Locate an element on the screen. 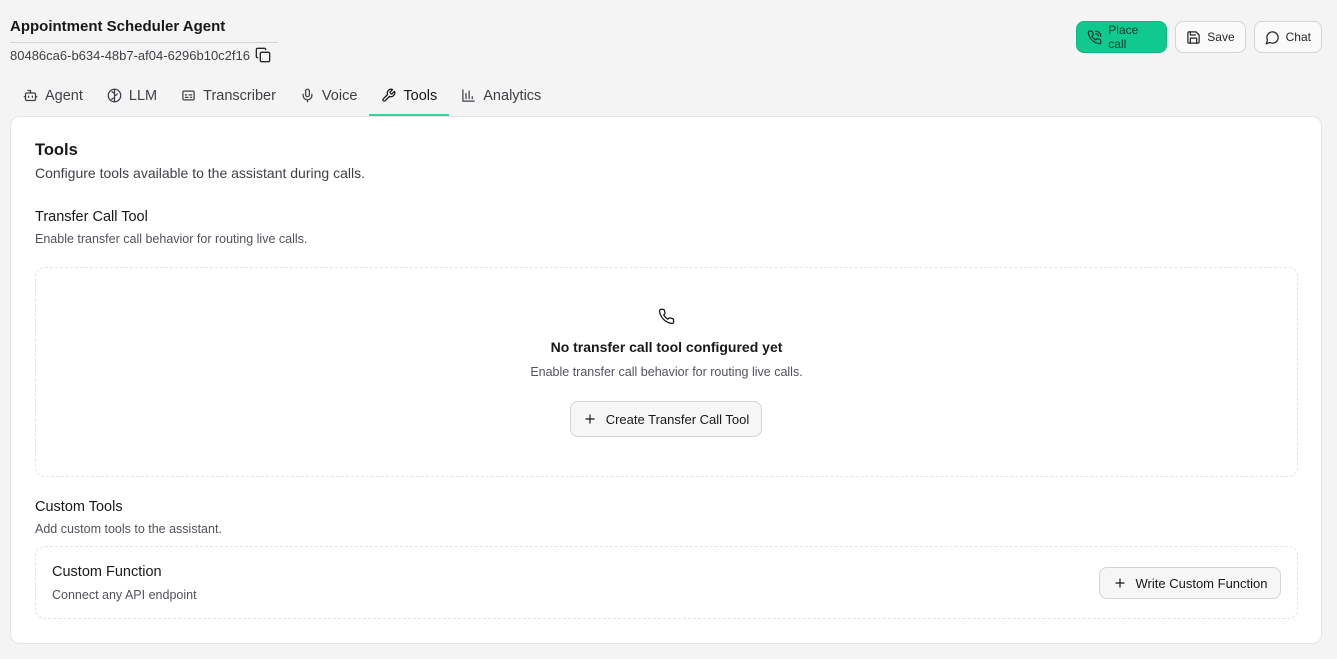 The width and height of the screenshot is (1337, 659). wrench-icon is located at coordinates (388, 95).